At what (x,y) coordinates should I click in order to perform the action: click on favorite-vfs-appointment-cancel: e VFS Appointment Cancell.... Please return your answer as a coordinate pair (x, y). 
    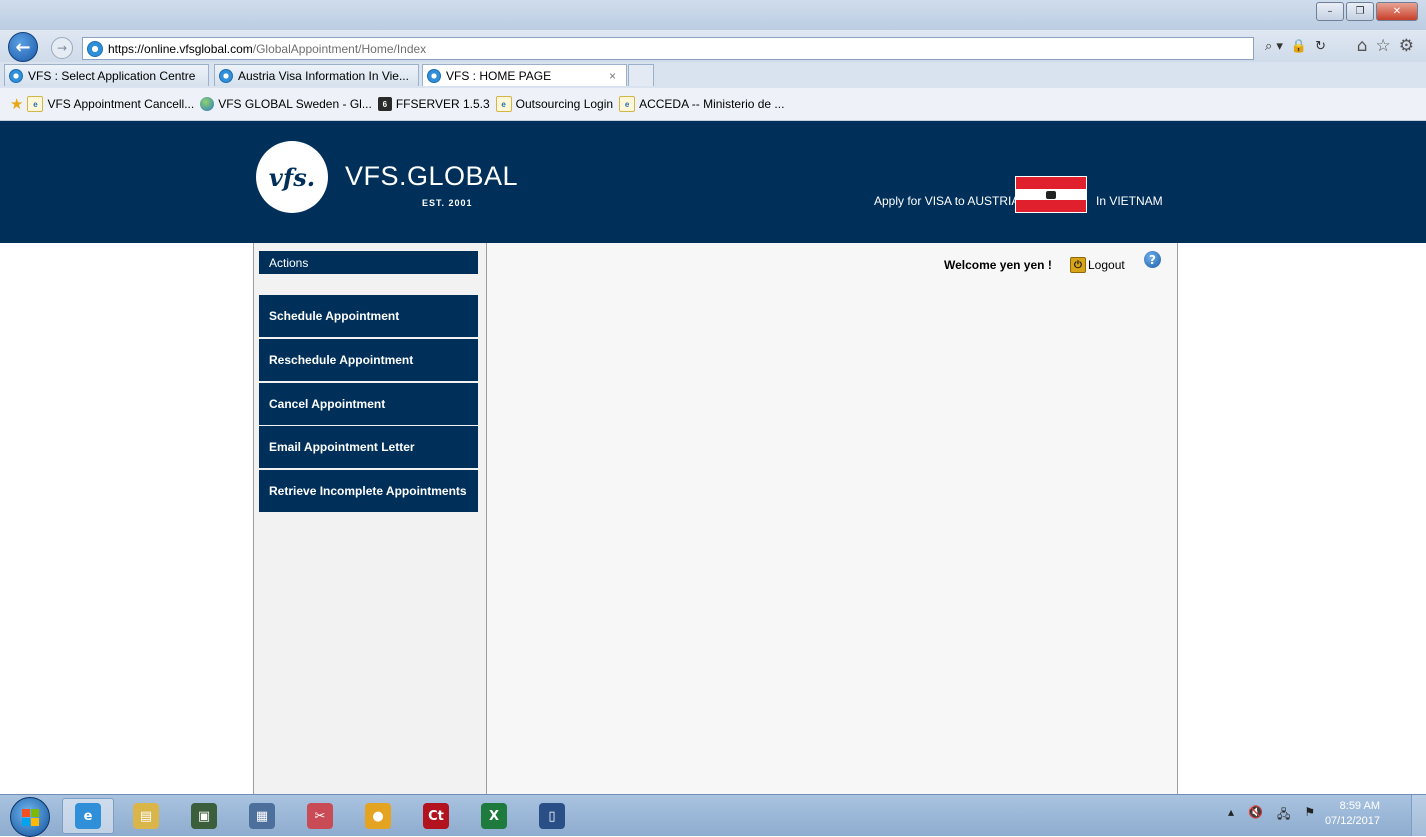
    Looking at the image, I should click on (110, 104).